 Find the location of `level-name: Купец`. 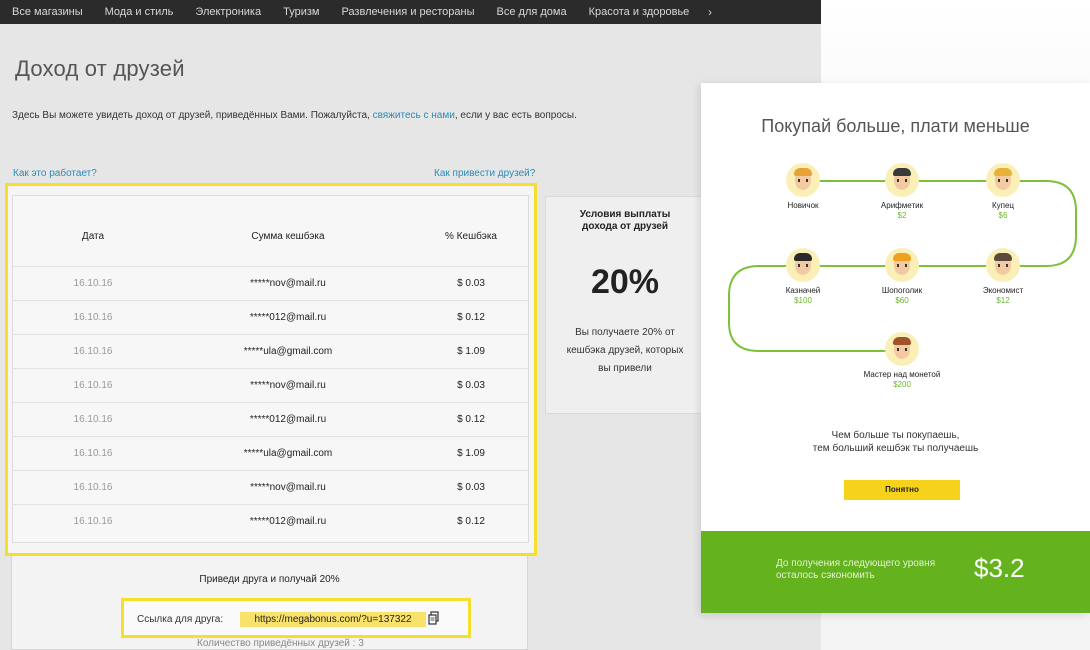

level-name: Купец is located at coordinates (1003, 205).